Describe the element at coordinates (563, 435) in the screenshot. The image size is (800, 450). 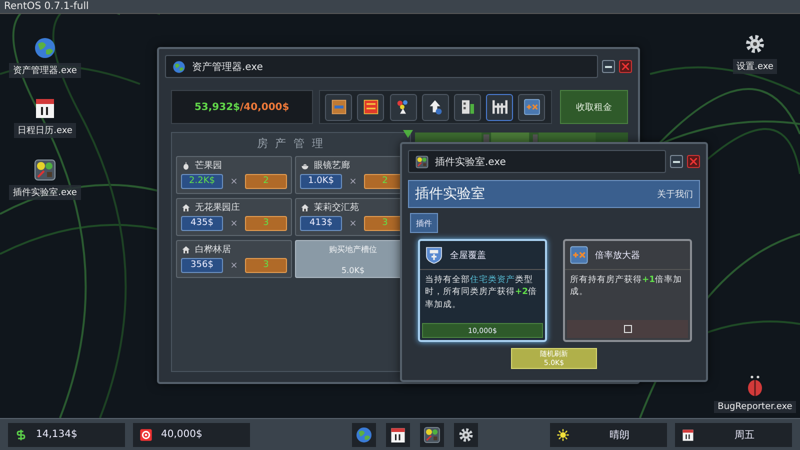
I see `sun-icon` at that location.